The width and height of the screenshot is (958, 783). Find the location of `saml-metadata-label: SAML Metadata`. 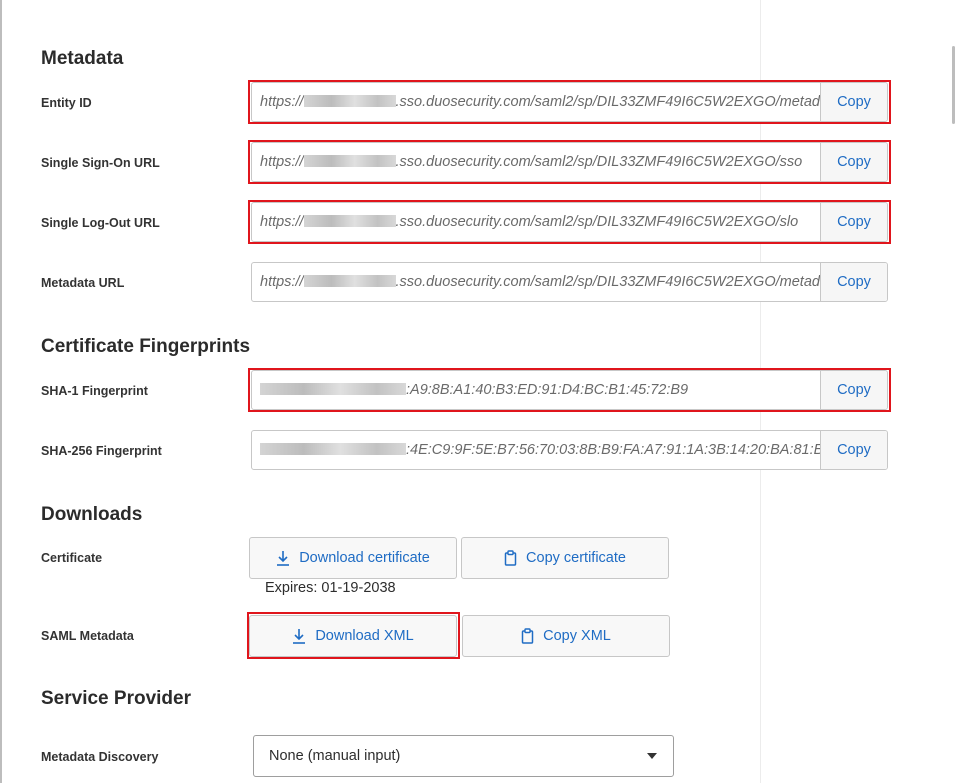

saml-metadata-label: SAML Metadata is located at coordinates (87, 636).